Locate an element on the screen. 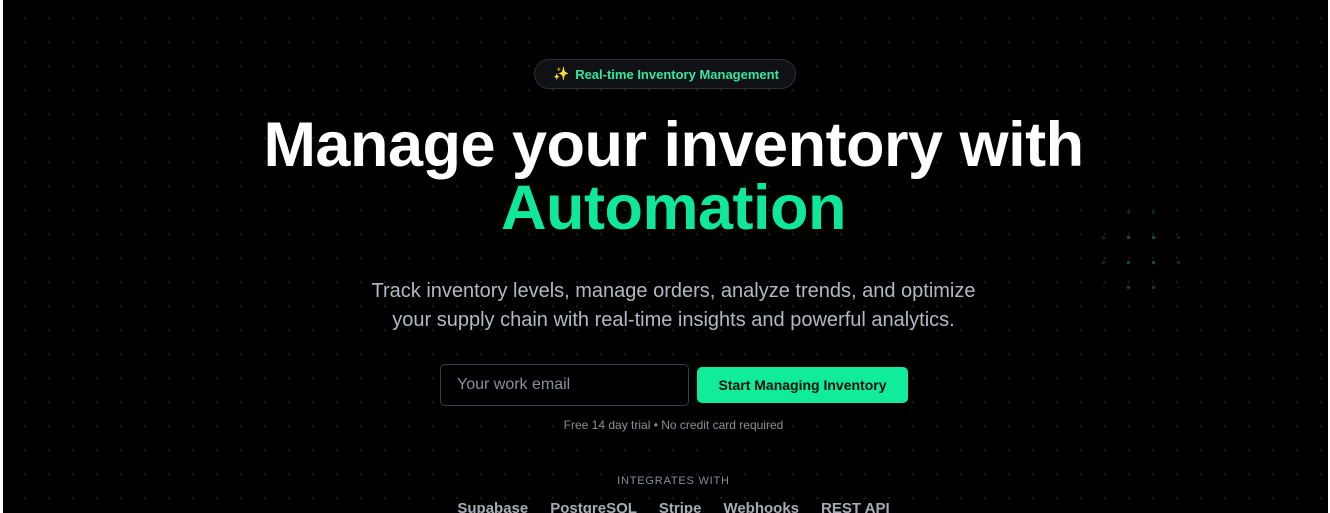 The image size is (1330, 513). integration-item: REST API is located at coordinates (855, 506).